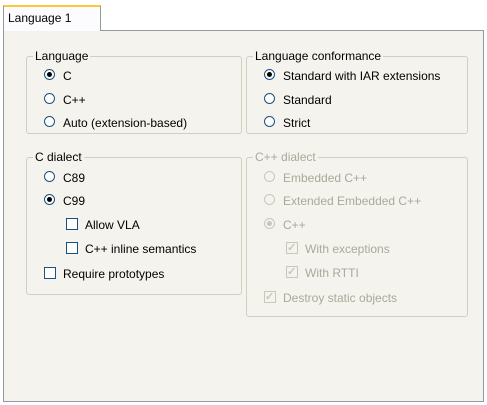  What do you see at coordinates (67, 76) in the screenshot?
I see `radio-label: C` at bounding box center [67, 76].